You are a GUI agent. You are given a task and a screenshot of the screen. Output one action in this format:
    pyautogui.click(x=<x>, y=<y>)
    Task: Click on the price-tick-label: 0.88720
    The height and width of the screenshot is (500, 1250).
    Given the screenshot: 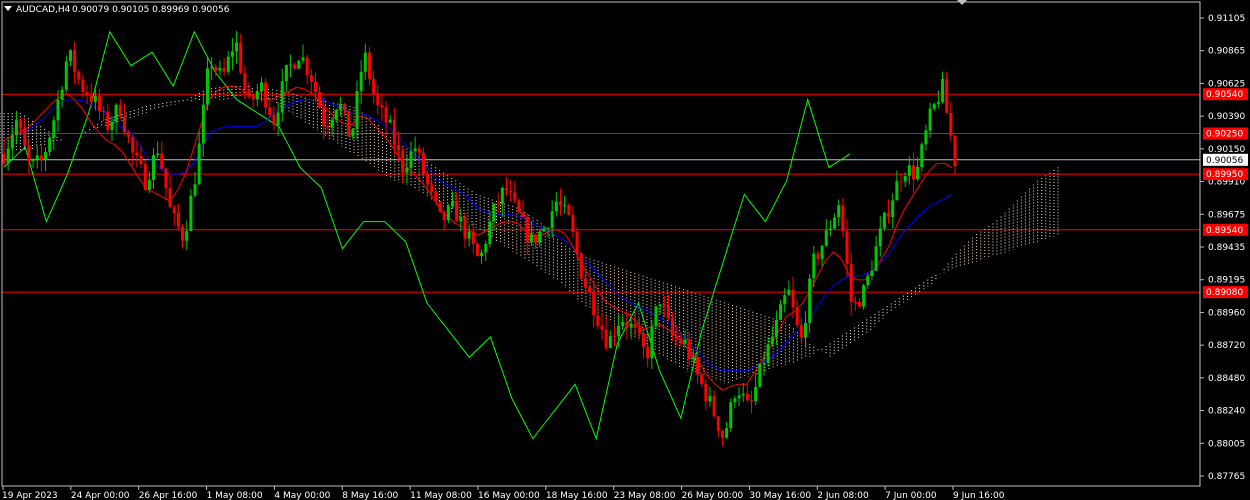 What is the action you would take?
    pyautogui.click(x=1226, y=346)
    